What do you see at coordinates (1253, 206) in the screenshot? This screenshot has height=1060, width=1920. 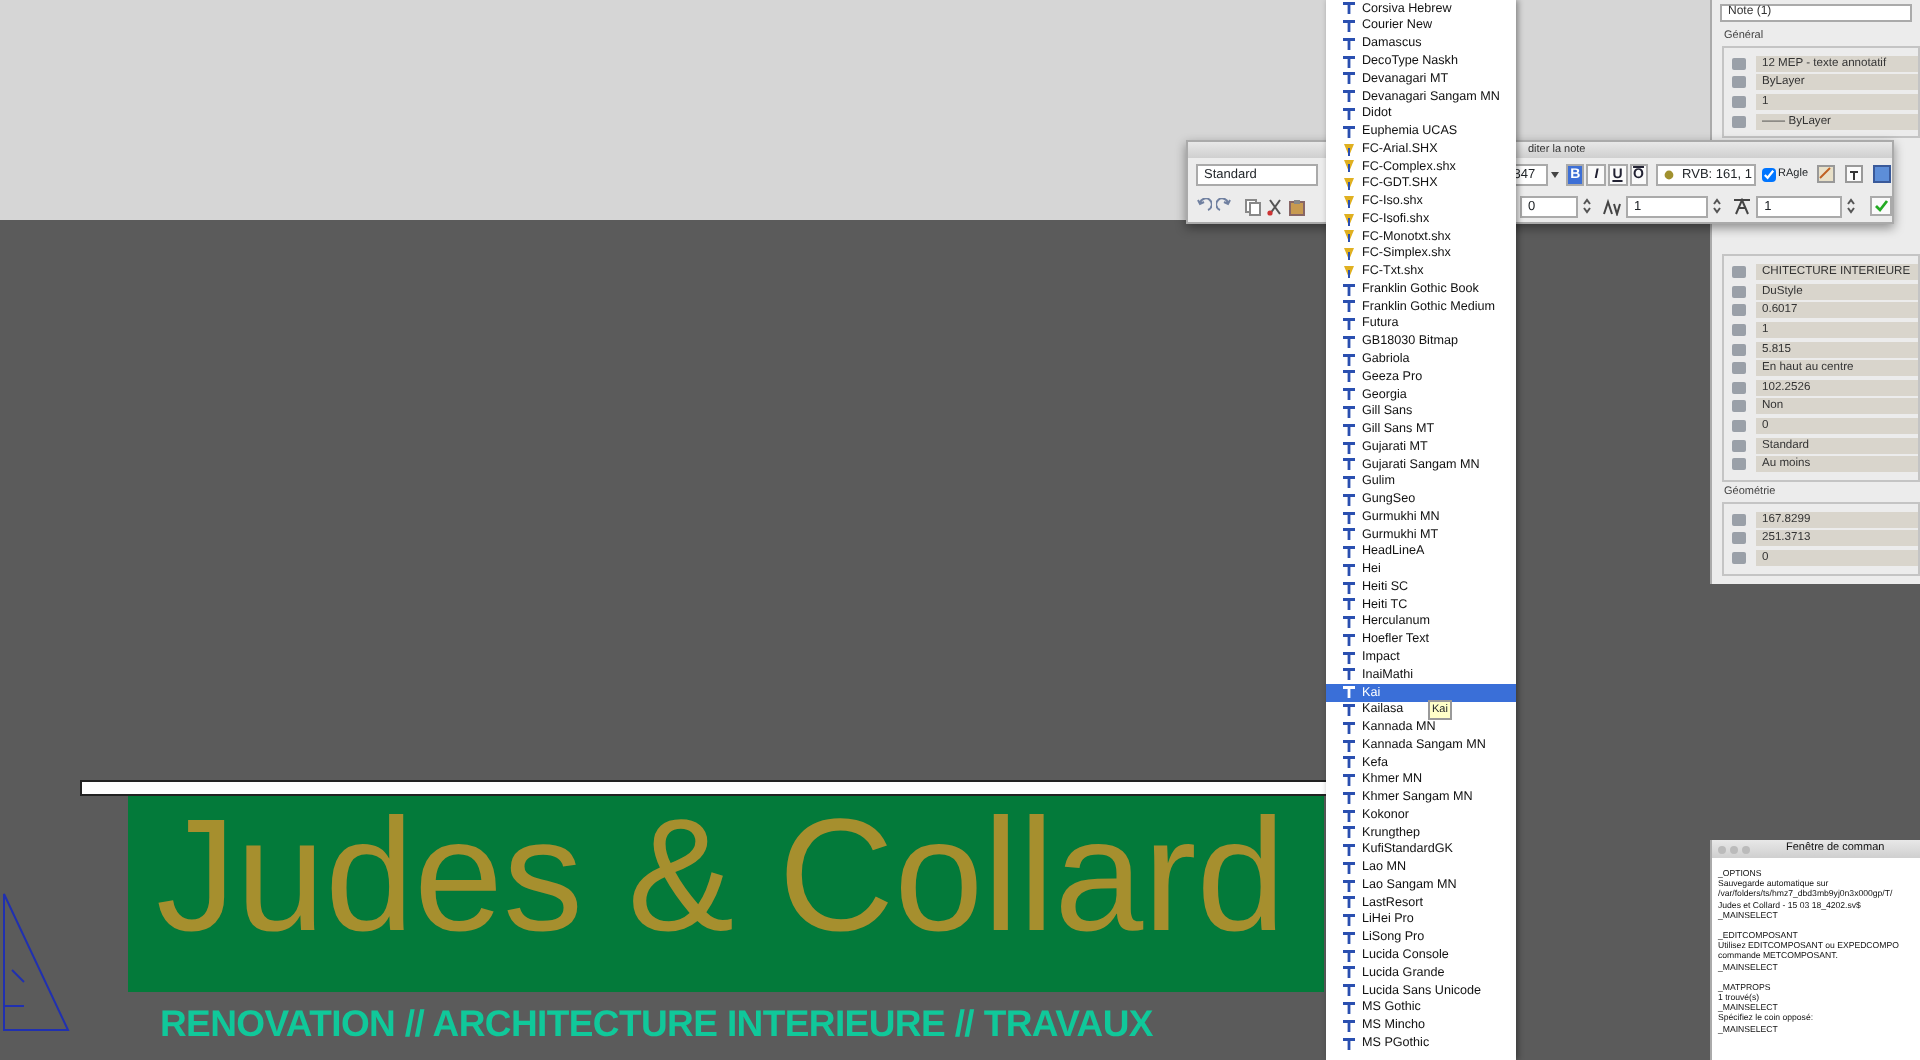 I see `copy-icon` at bounding box center [1253, 206].